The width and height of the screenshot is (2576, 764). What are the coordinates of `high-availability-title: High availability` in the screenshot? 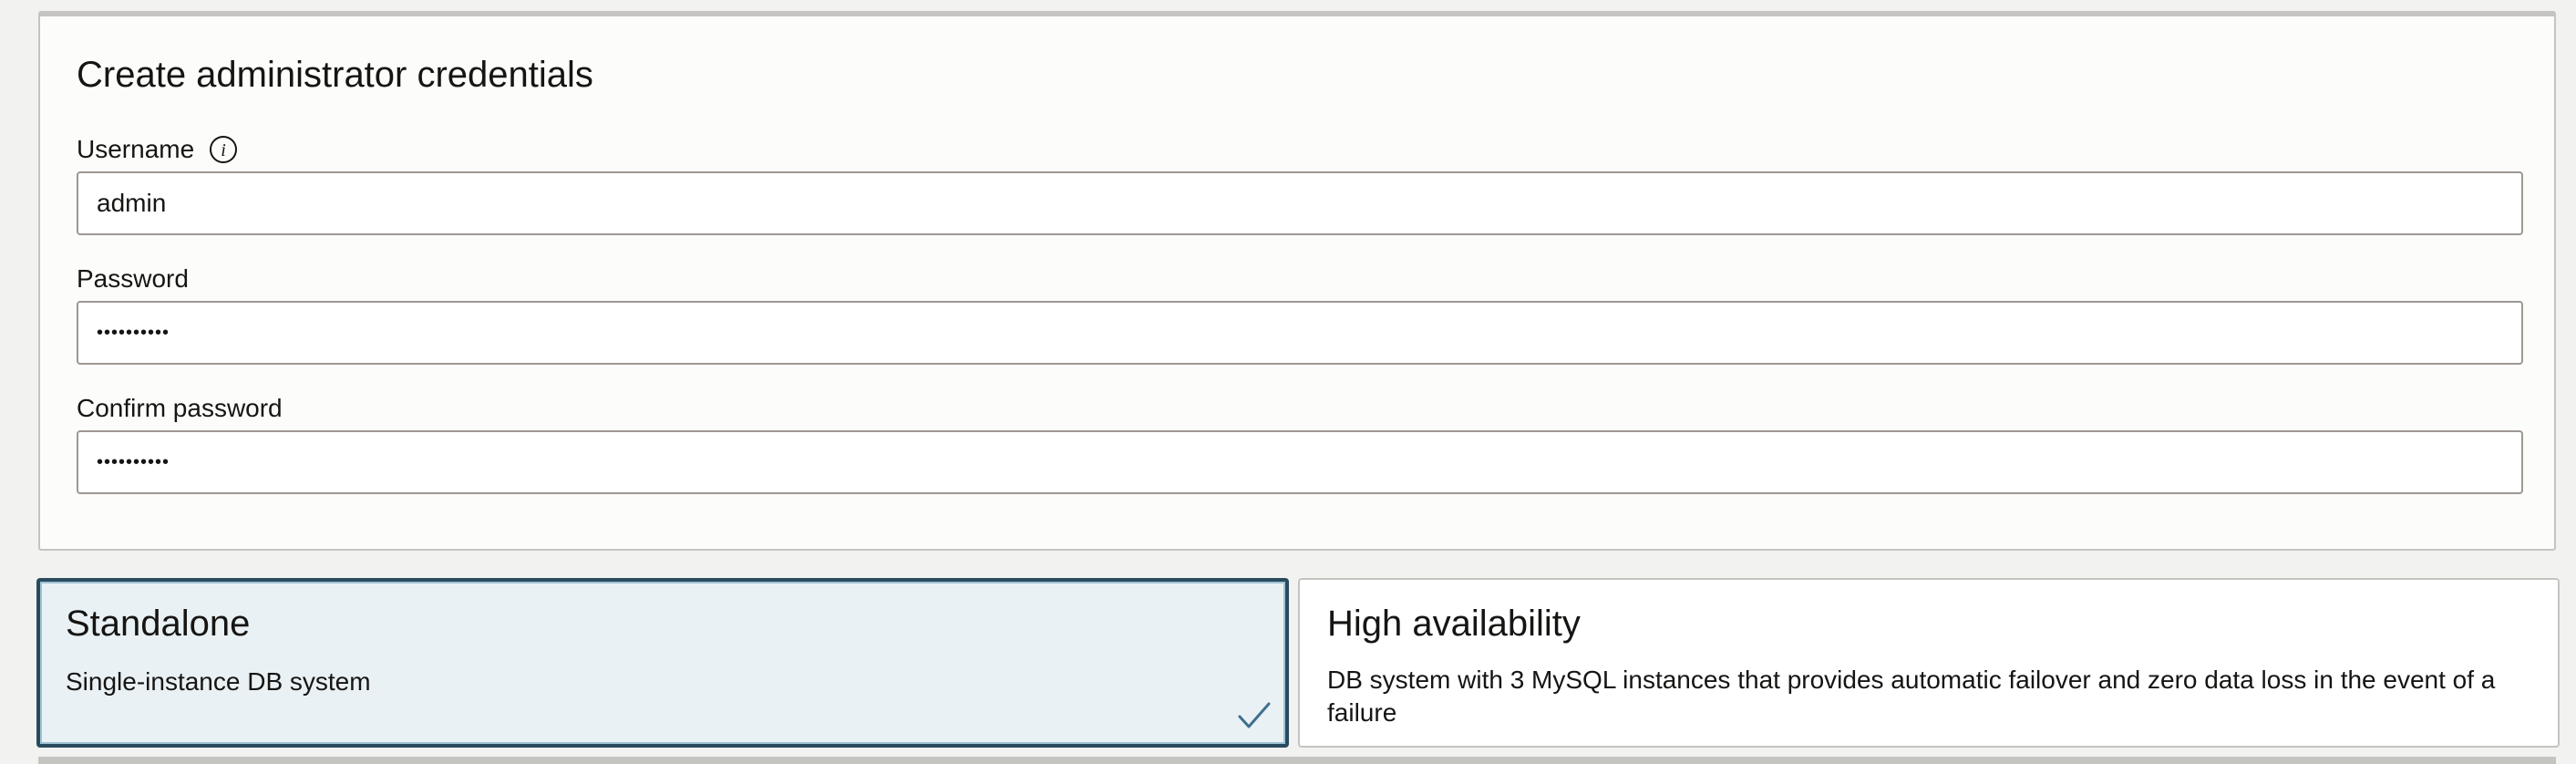 It's located at (1454, 624).